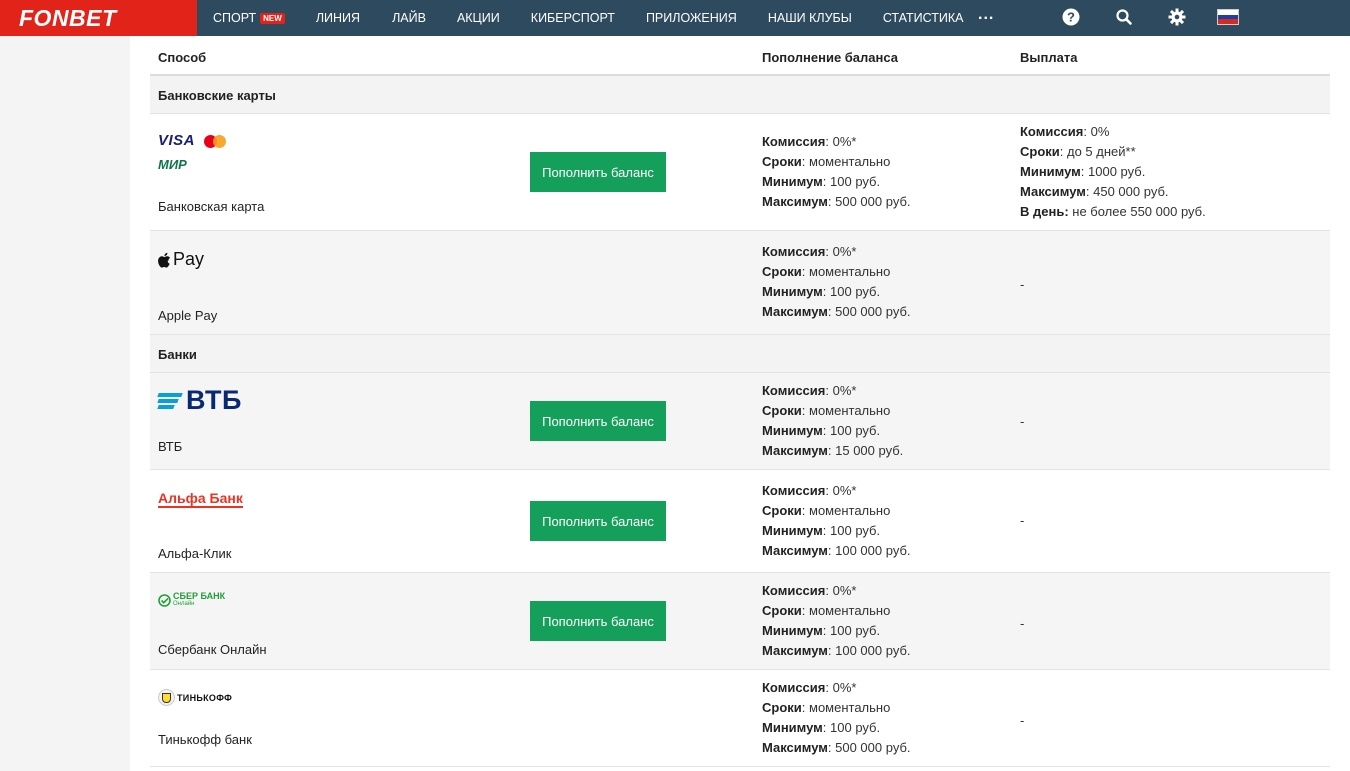  Describe the element at coordinates (170, 446) in the screenshot. I see `method-name: ВТБ` at that location.